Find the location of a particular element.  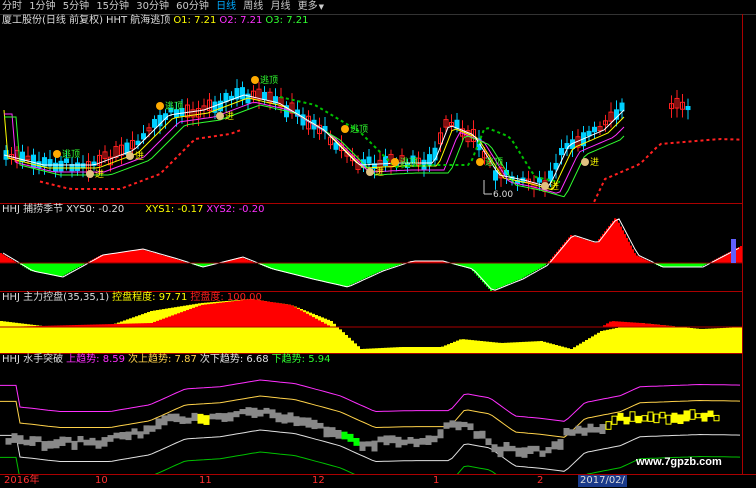

tab-daily: 日线 is located at coordinates (226, 7).